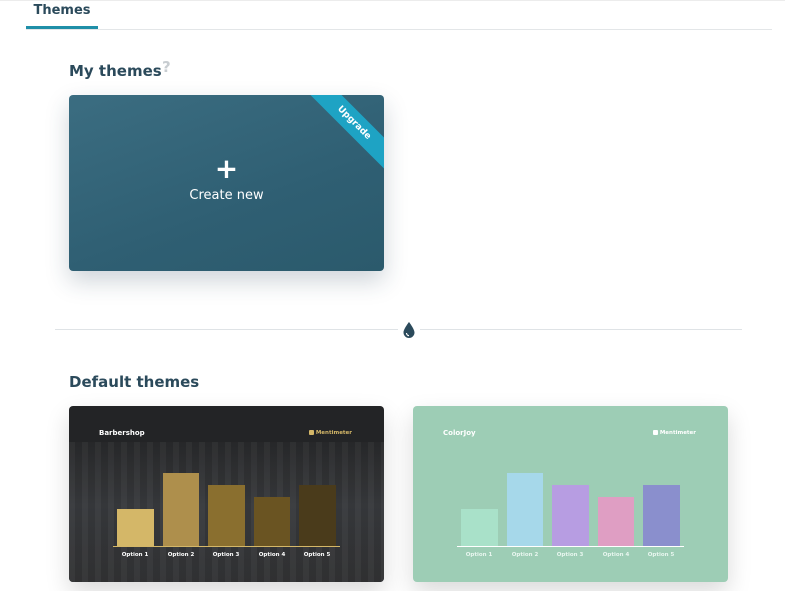 The image size is (785, 591). Describe the element at coordinates (392, 0) in the screenshot. I see `top-border` at that location.